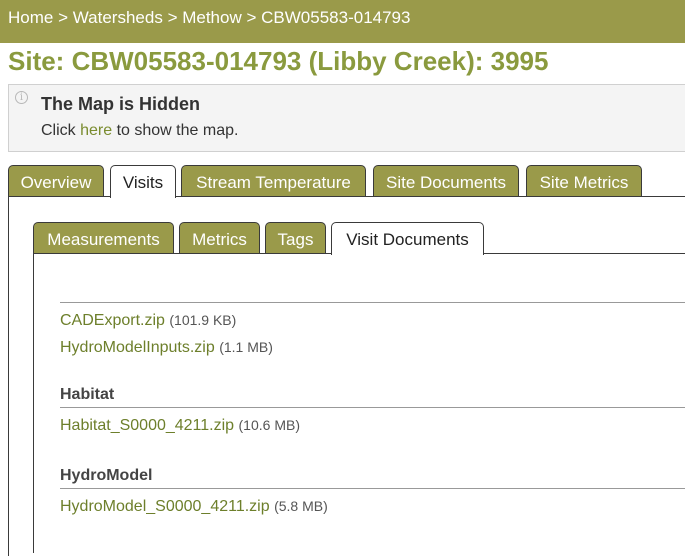 The height and width of the screenshot is (556, 685). I want to click on file-item: Habitat_S0000_4211.zip (10.6 MB), so click(372, 425).